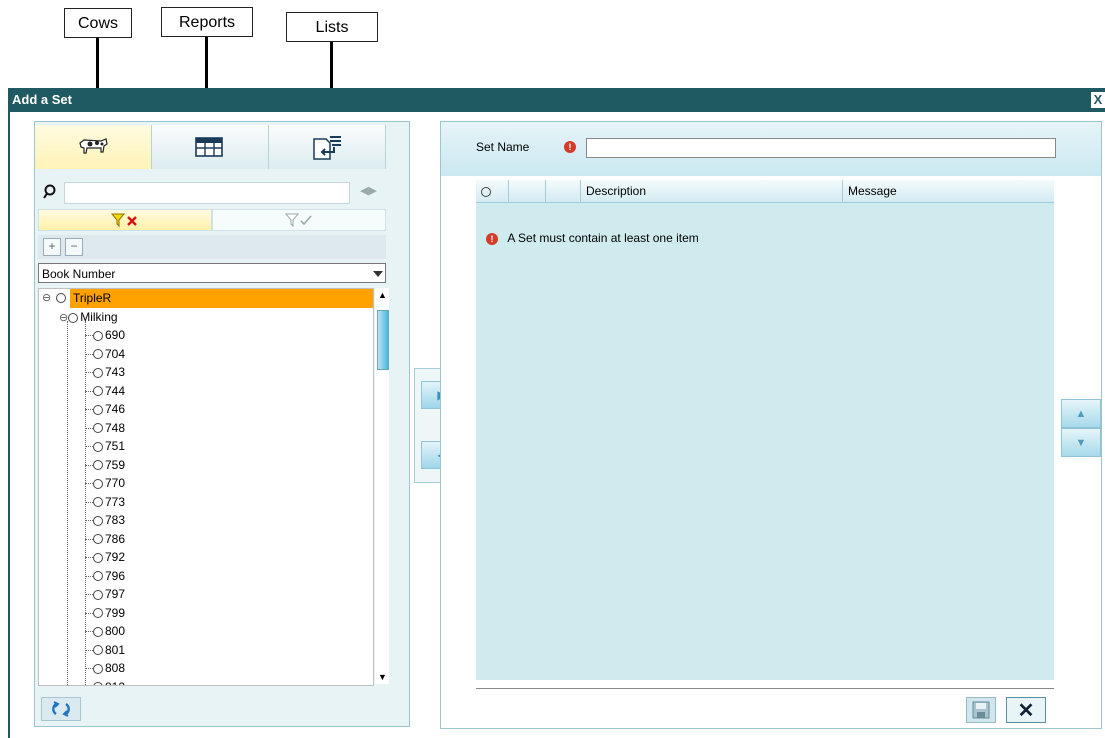 Image resolution: width=1105 pixels, height=738 pixels. I want to click on tab-reports, so click(210, 147).